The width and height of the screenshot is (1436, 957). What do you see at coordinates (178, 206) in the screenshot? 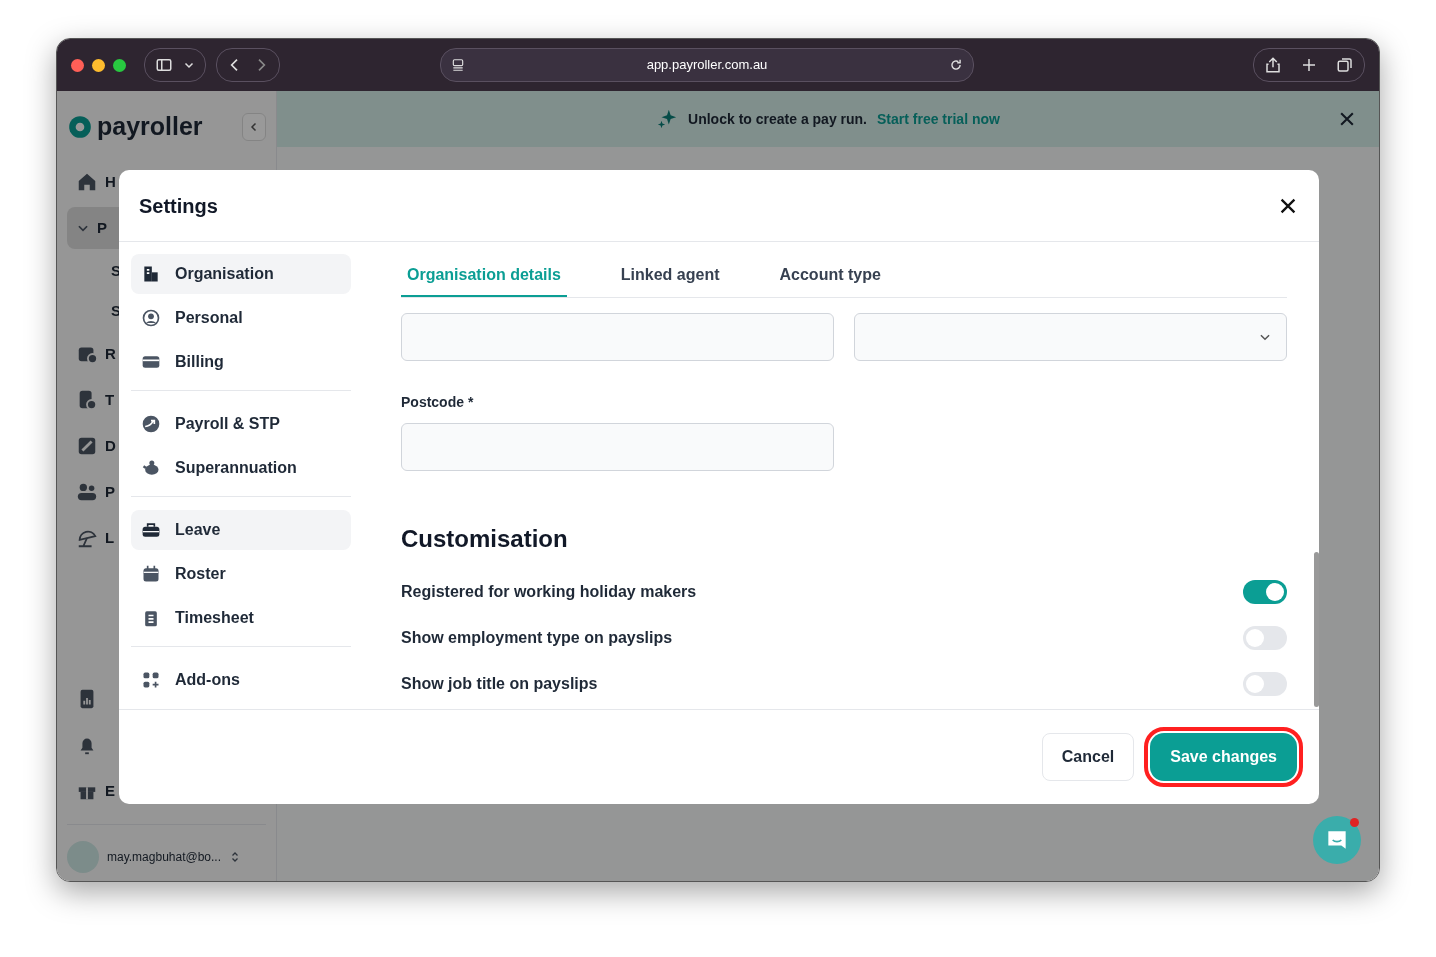
I see `dialog-title: Settings` at bounding box center [178, 206].